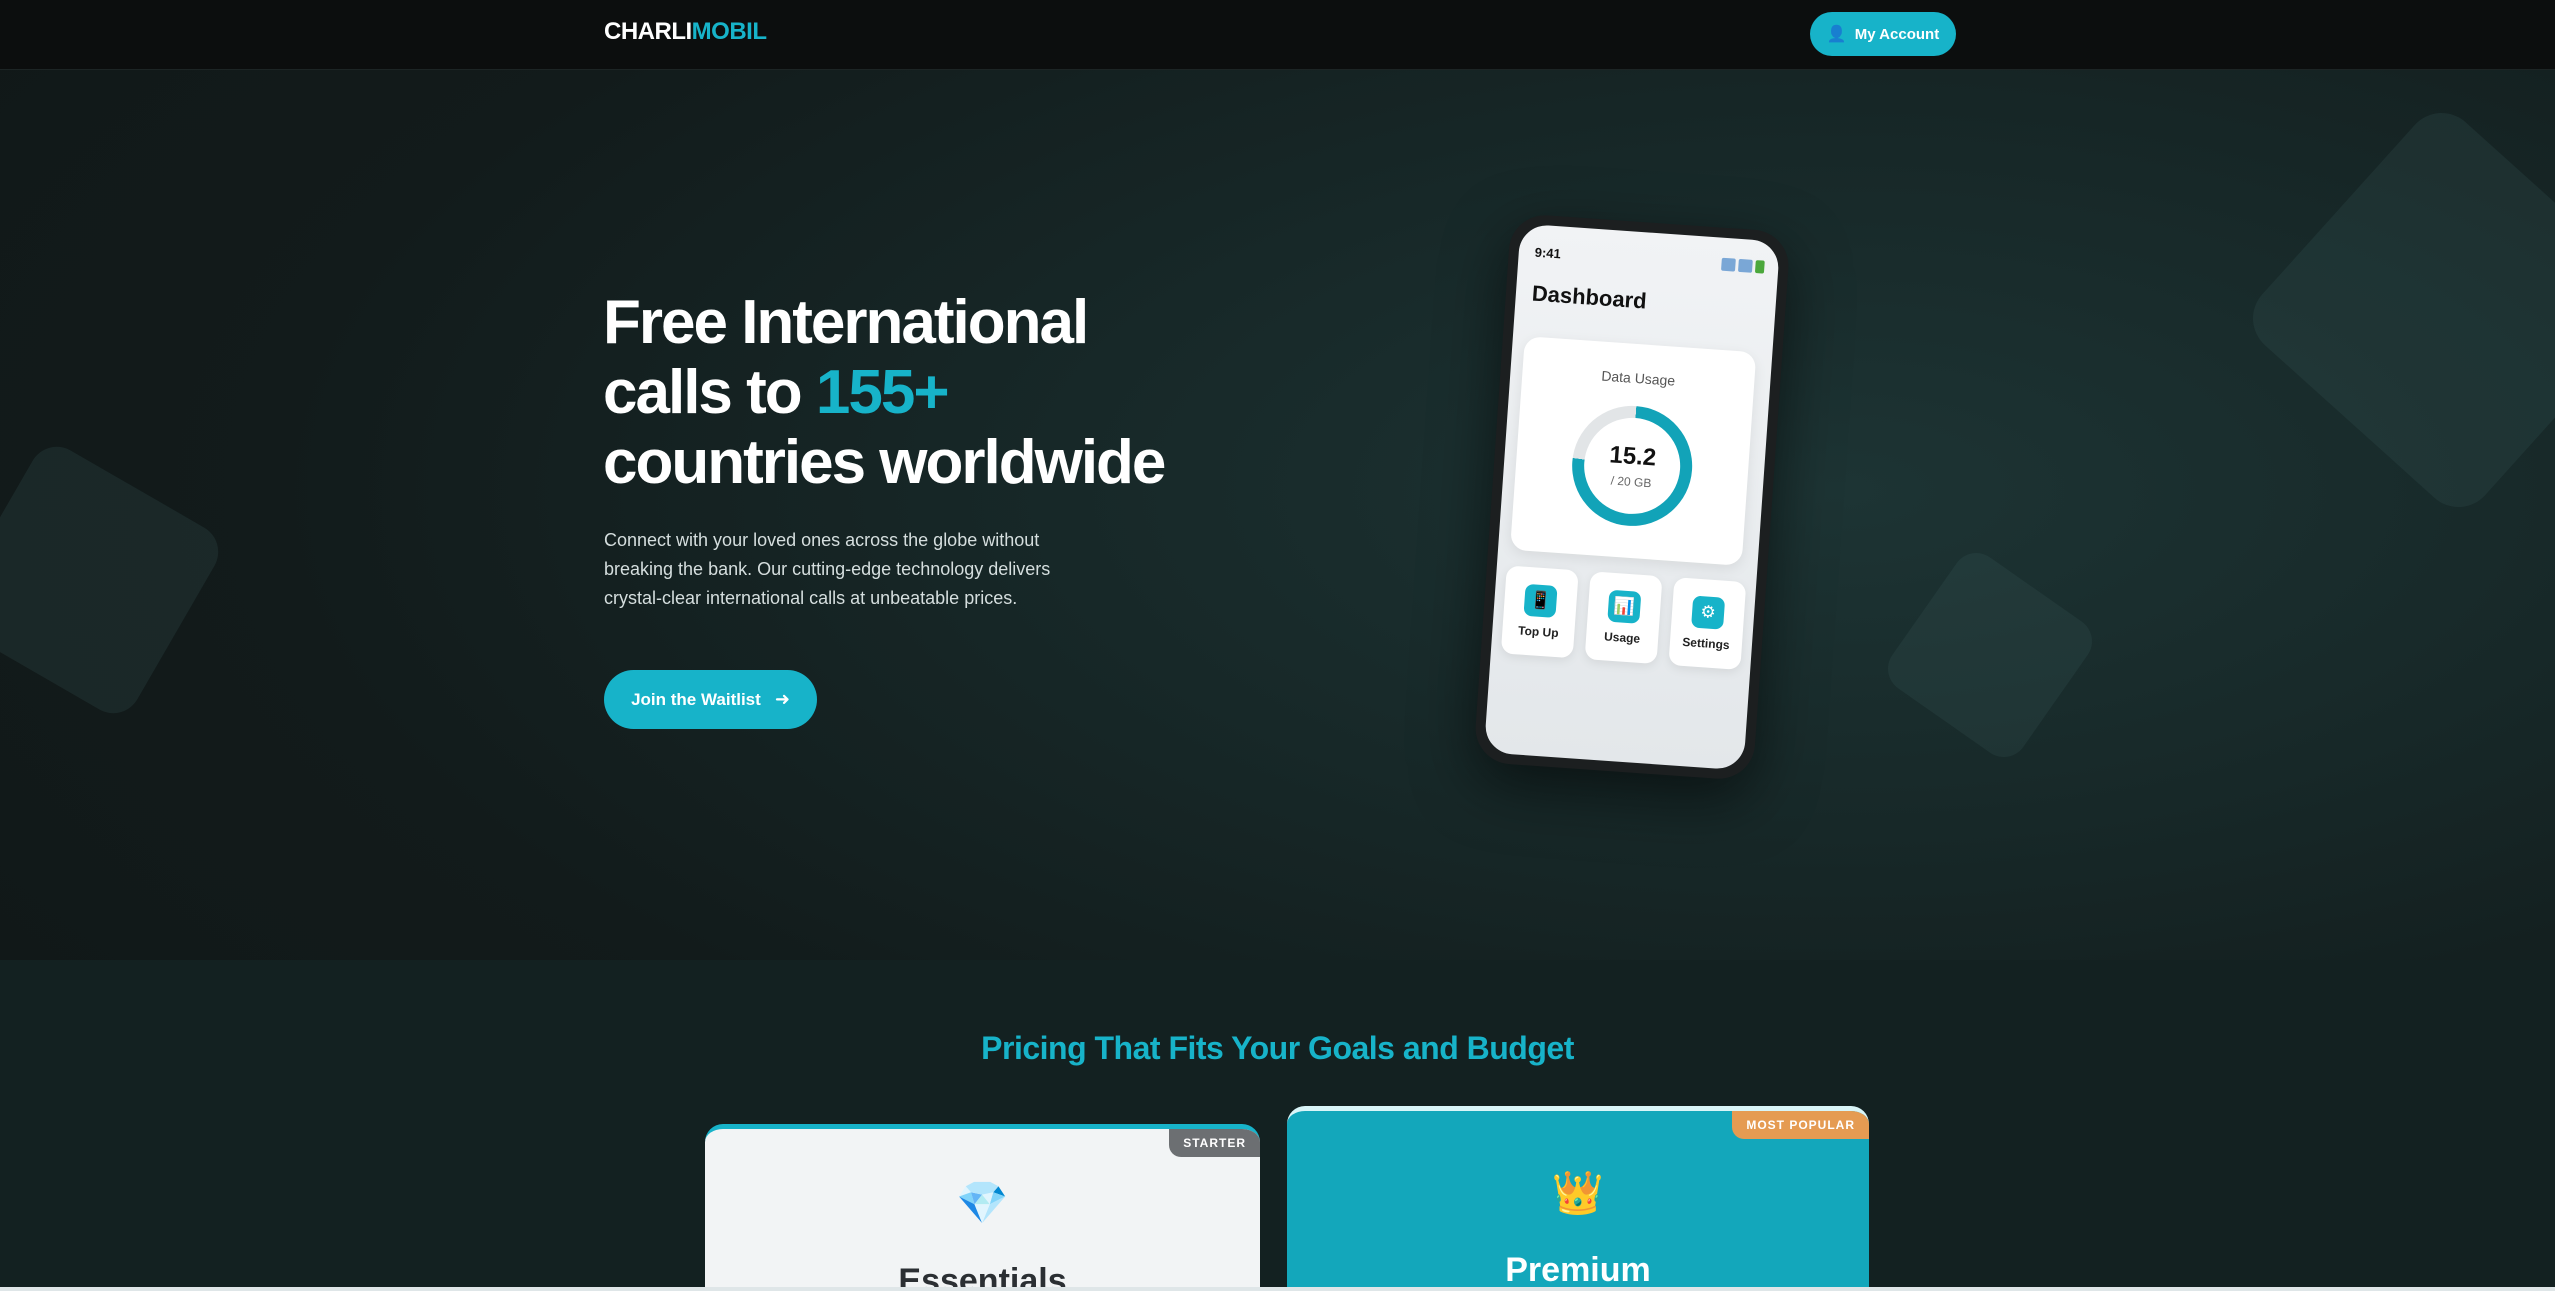 The image size is (2555, 1291). What do you see at coordinates (1728, 264) in the screenshot?
I see `signal-icon` at bounding box center [1728, 264].